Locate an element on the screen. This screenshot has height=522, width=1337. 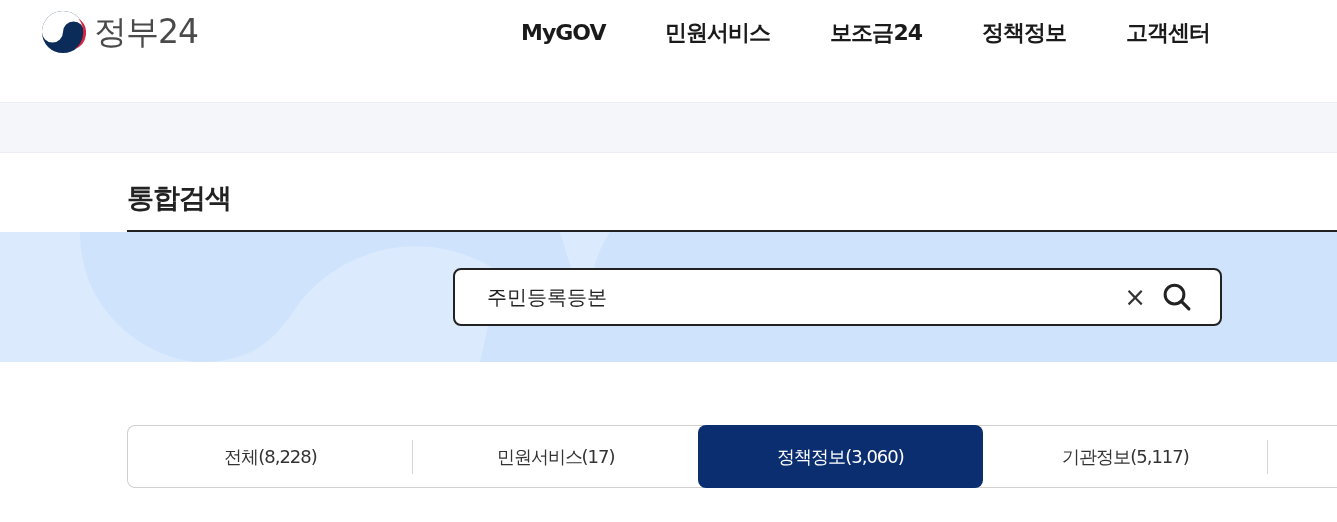
nav-link: 정책정보 is located at coordinates (1024, 33).